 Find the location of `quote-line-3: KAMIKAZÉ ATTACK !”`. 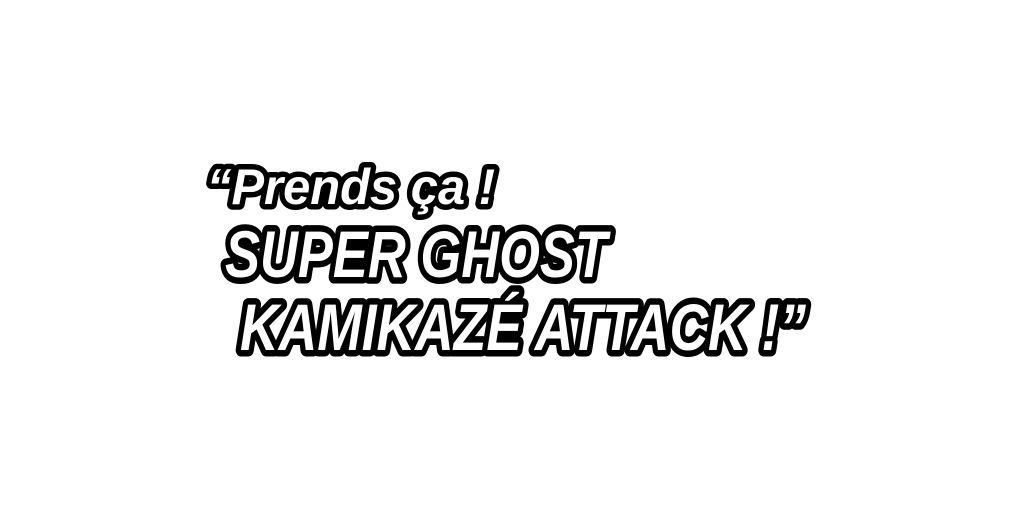

quote-line-3: KAMIKAZÉ ATTACK !” is located at coordinates (523, 327).